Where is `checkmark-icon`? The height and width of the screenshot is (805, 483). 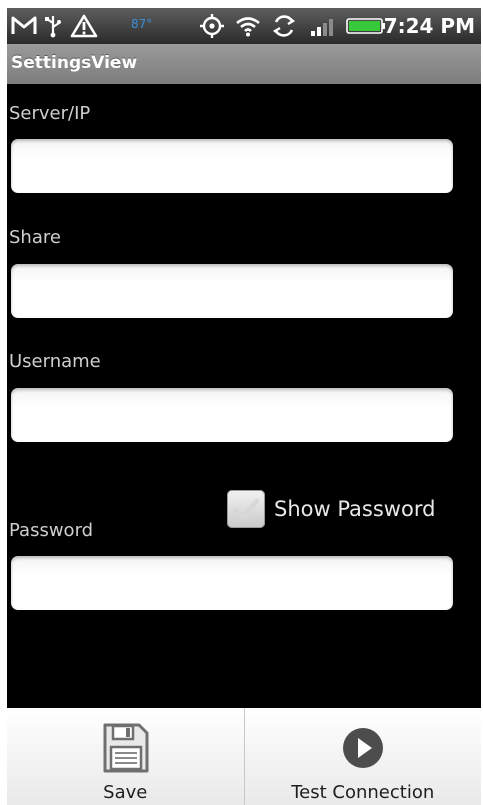
checkmark-icon is located at coordinates (246, 509).